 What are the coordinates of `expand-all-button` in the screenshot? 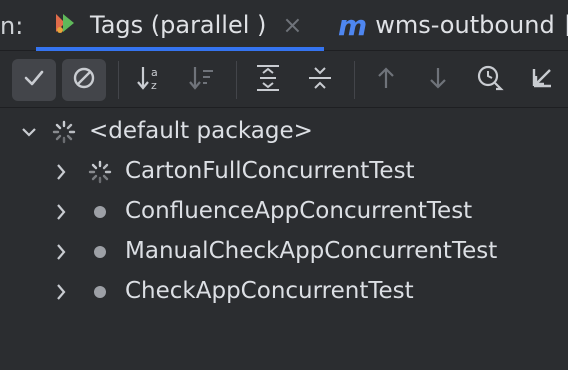 It's located at (268, 80).